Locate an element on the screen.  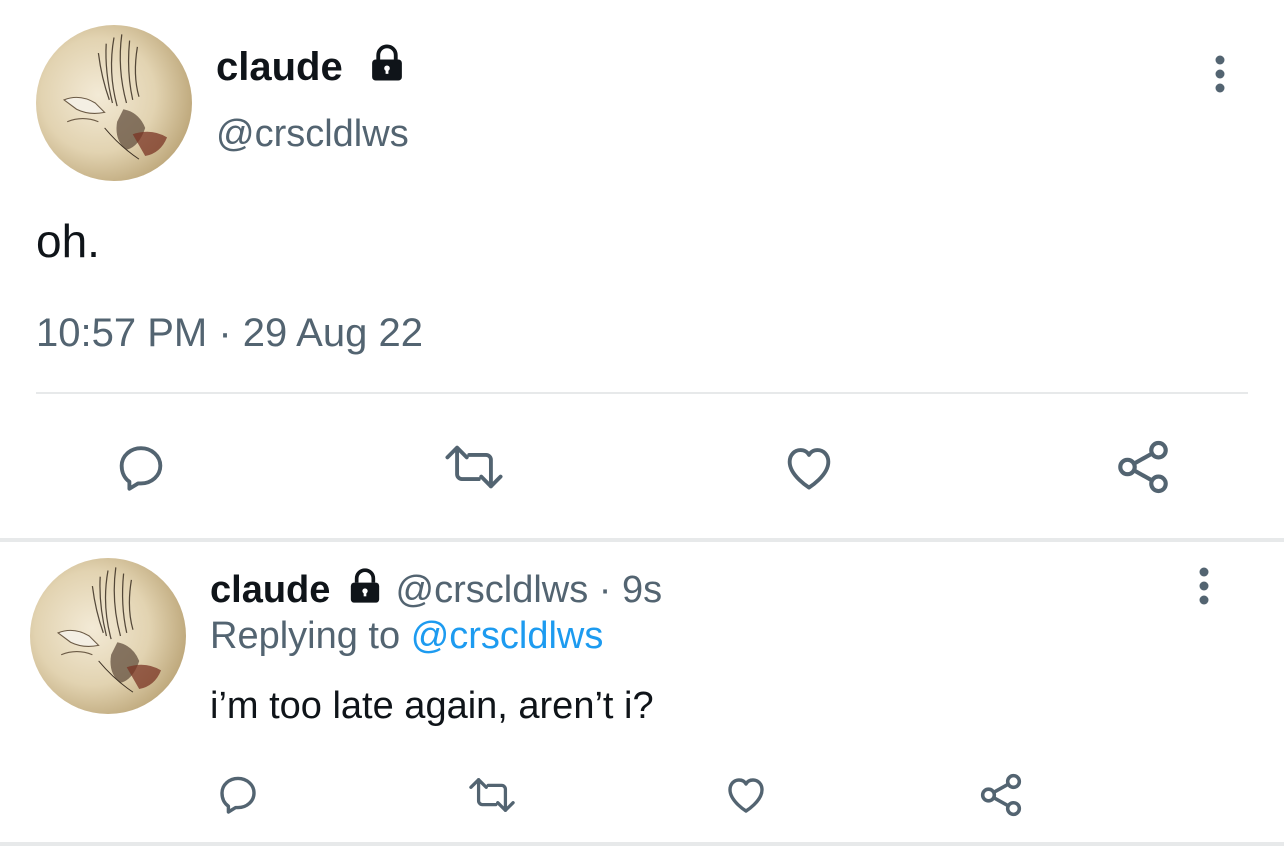
time-ago: 9s is located at coordinates (642, 590).